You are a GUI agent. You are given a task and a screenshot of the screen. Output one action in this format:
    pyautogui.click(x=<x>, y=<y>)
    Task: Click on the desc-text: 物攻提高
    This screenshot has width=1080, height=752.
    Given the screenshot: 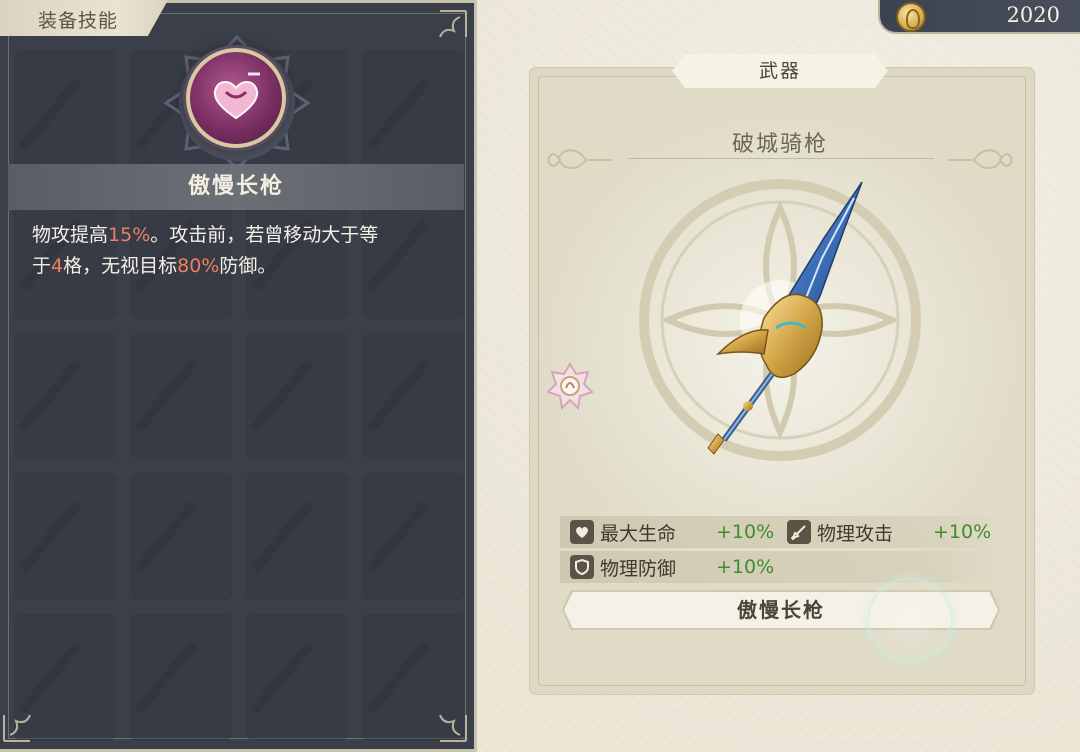 What is the action you would take?
    pyautogui.click(x=70, y=235)
    